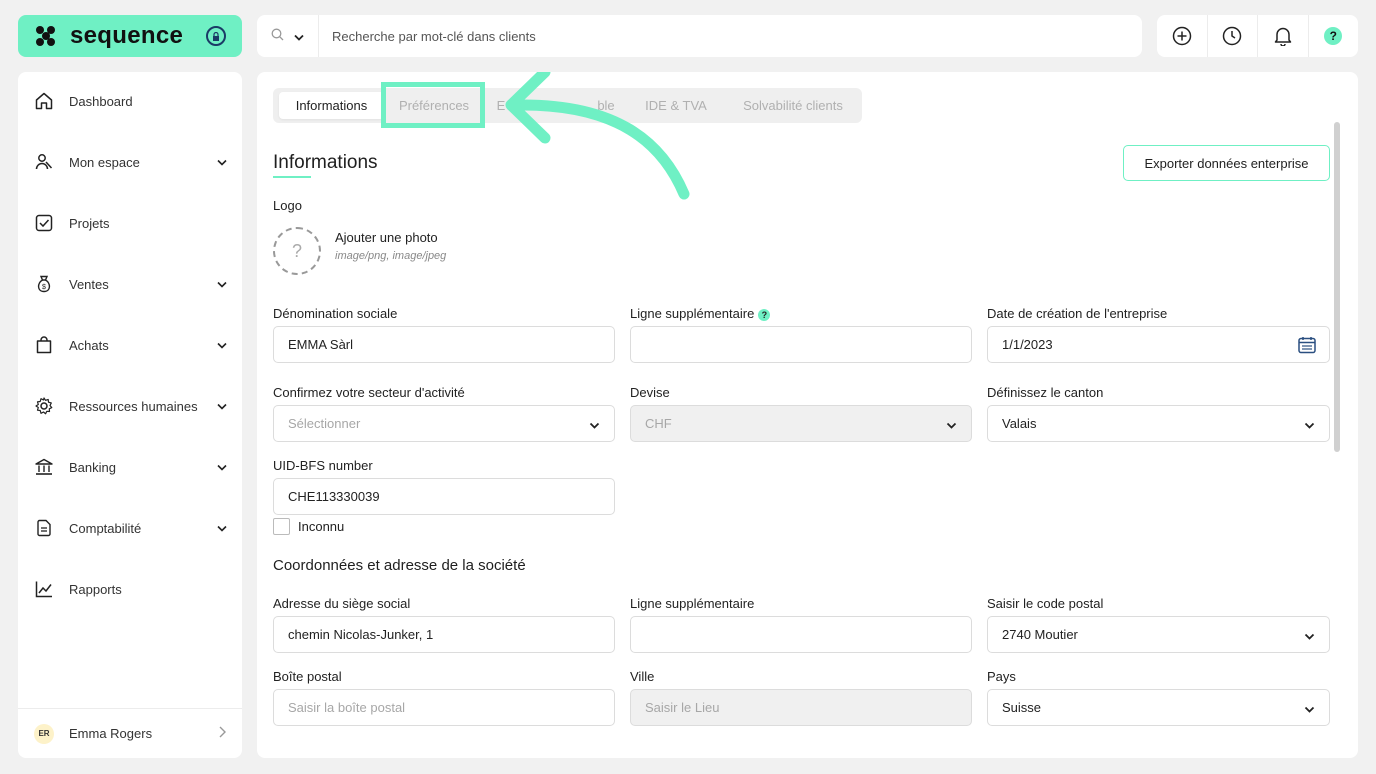  I want to click on question-mark-icon: ?, so click(296, 250).